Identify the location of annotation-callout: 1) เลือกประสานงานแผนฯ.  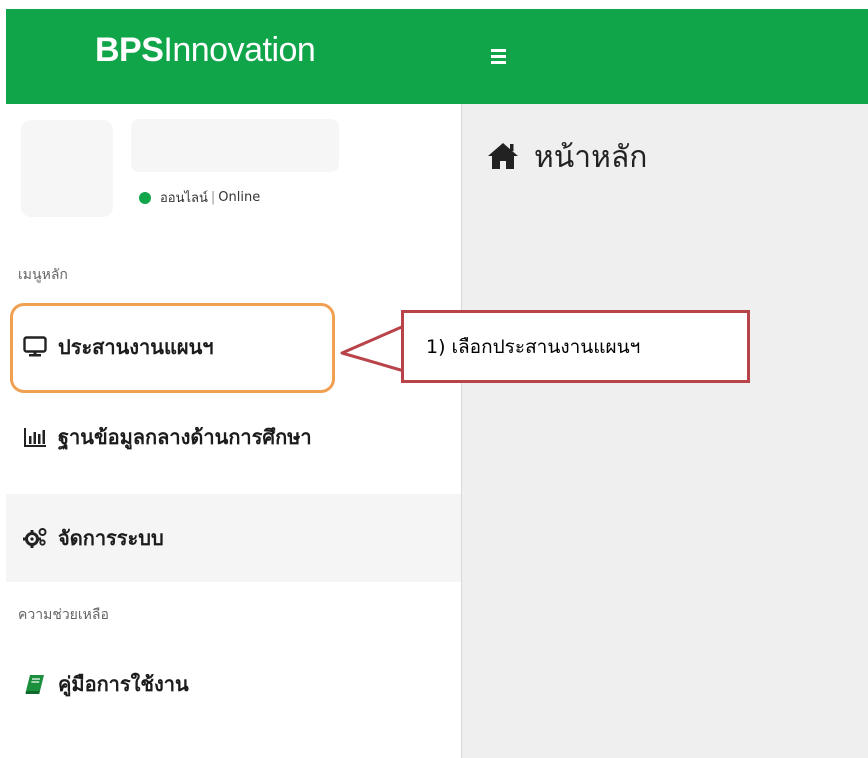
(575, 346).